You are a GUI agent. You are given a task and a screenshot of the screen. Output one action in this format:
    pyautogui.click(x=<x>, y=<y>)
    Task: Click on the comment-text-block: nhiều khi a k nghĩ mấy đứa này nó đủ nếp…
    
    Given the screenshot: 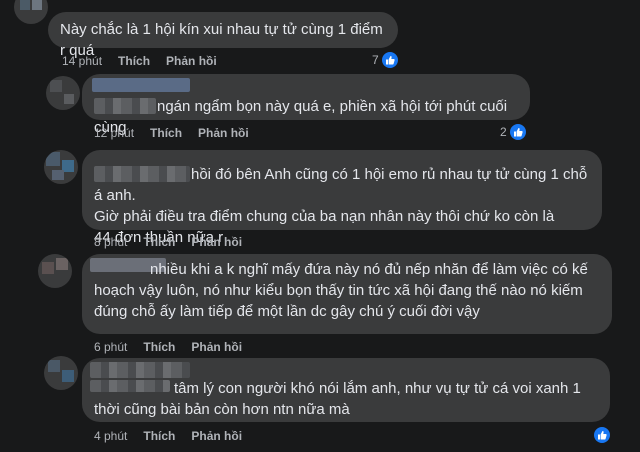 What is the action you would take?
    pyautogui.click(x=349, y=290)
    